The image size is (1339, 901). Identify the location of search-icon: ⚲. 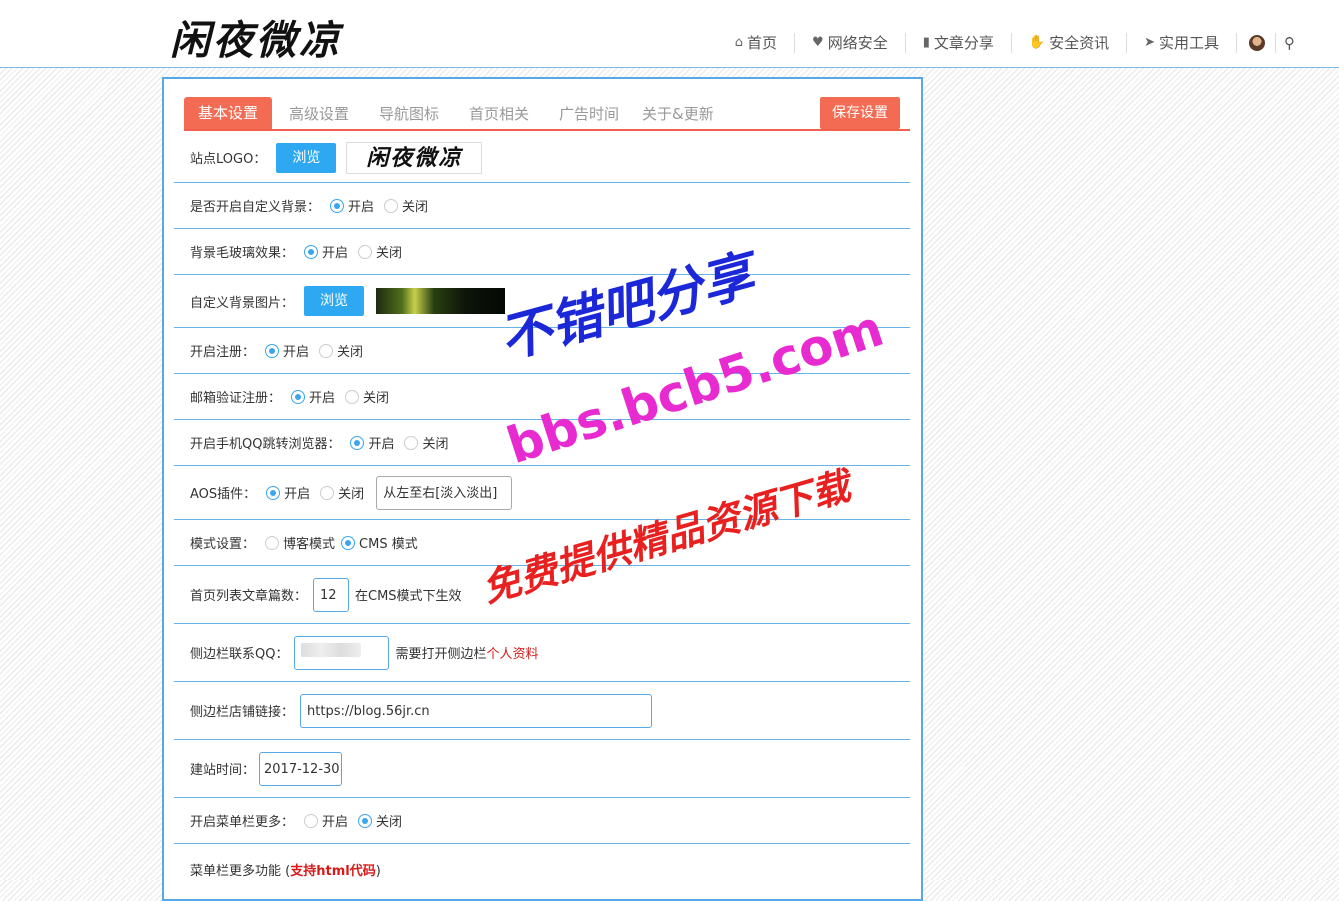
(1289, 43).